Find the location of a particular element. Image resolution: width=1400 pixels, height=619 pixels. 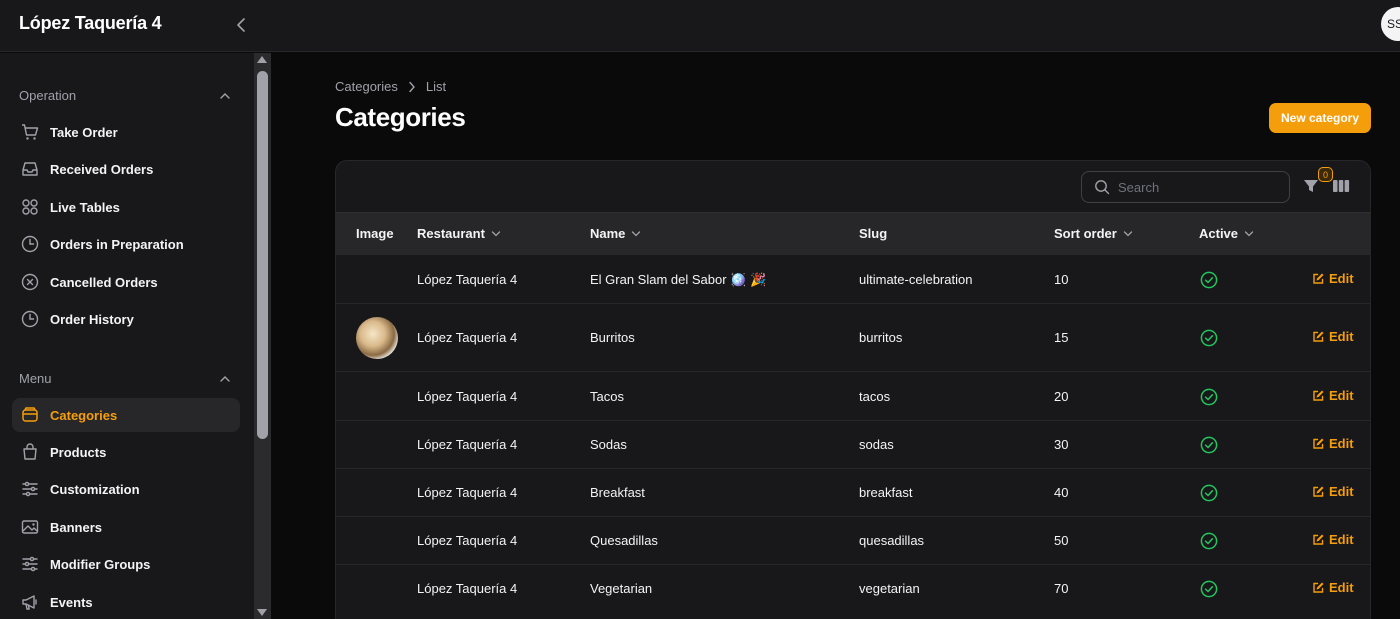

user-avatar: SS is located at coordinates (1390, 24).